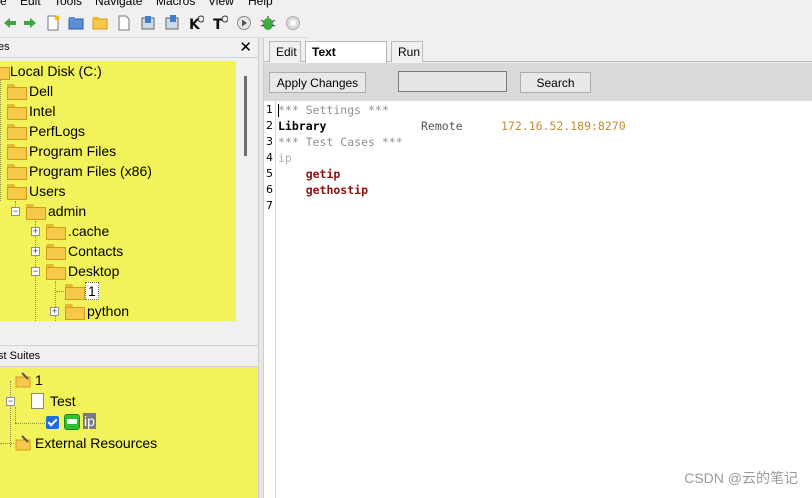 Image resolution: width=812 pixels, height=498 pixels. I want to click on menu-edit: Edit, so click(30, 4).